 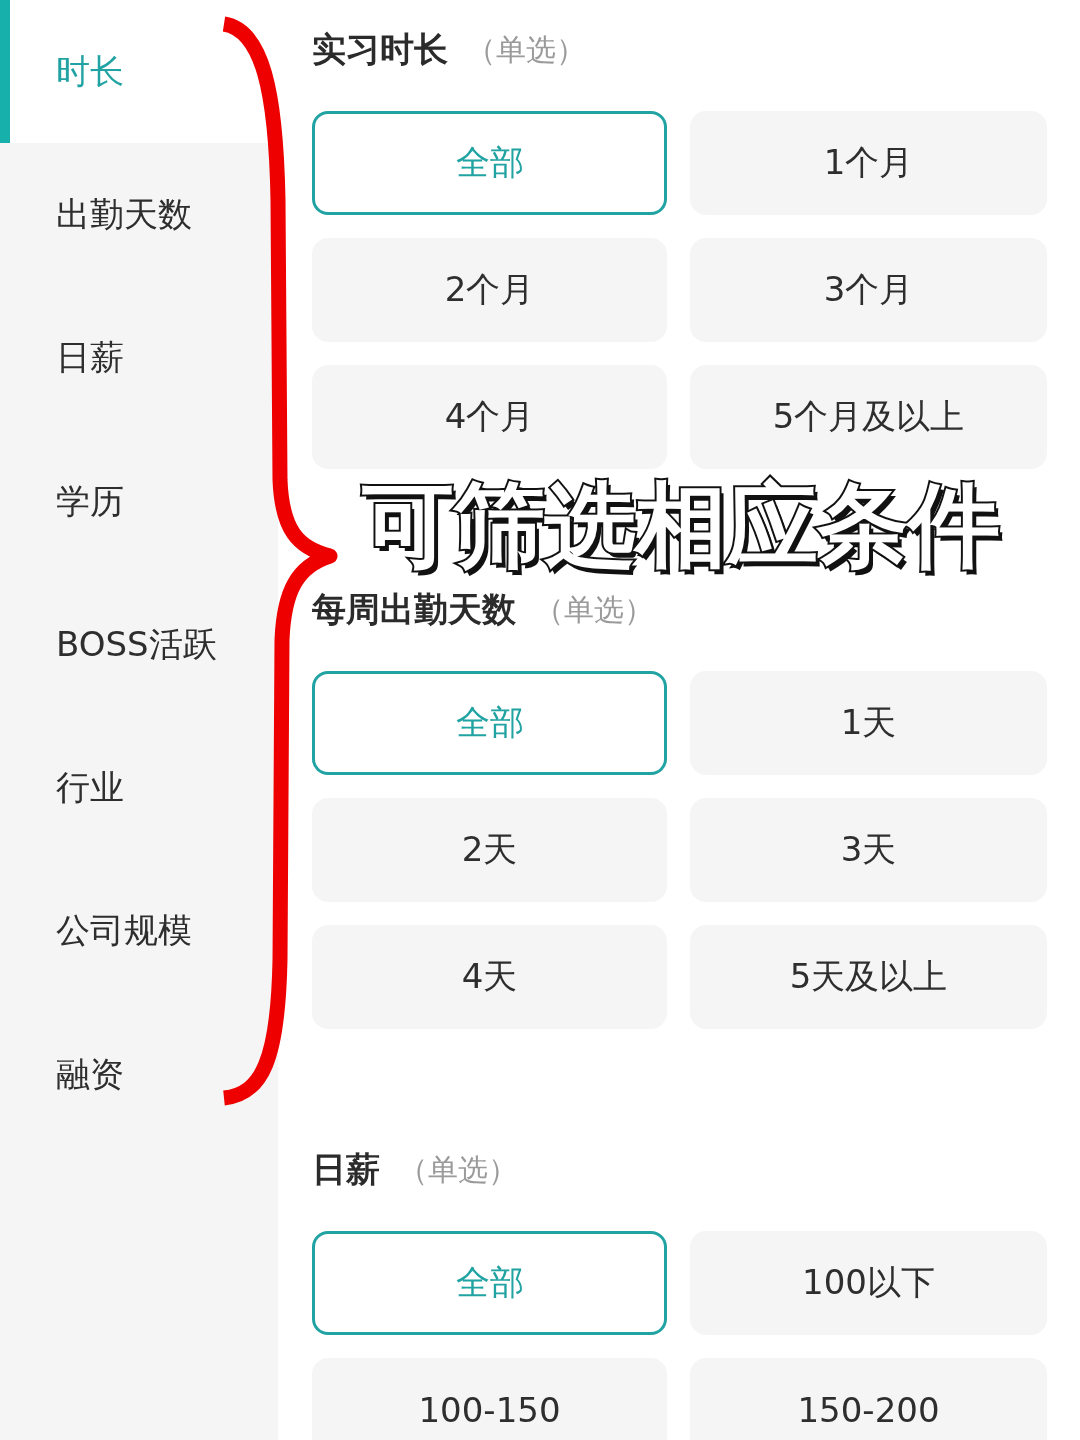 What do you see at coordinates (868, 1283) in the screenshot?
I see `filter-option-button: 100以下` at bounding box center [868, 1283].